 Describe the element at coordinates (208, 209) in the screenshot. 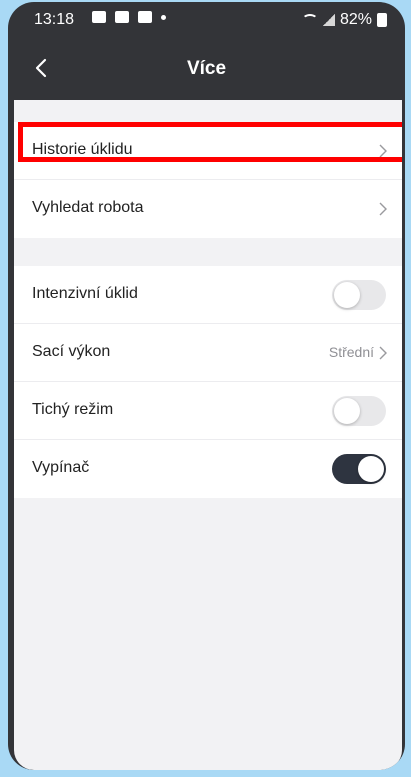

I see `find-robot-row: Vyhledat robota` at that location.